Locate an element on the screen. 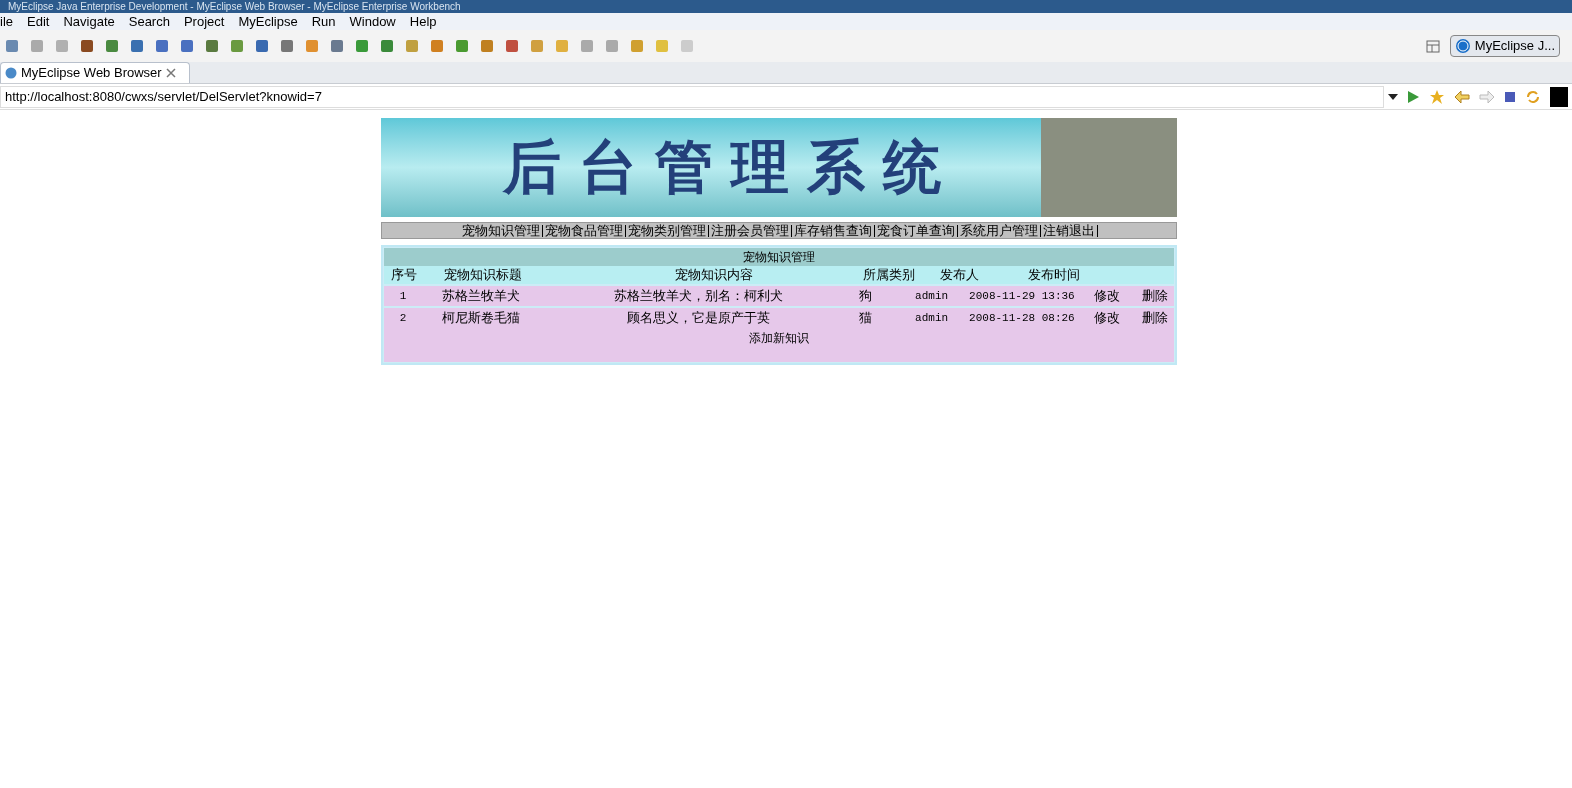 The width and height of the screenshot is (1572, 788). menu-item: Edit is located at coordinates (38, 21).